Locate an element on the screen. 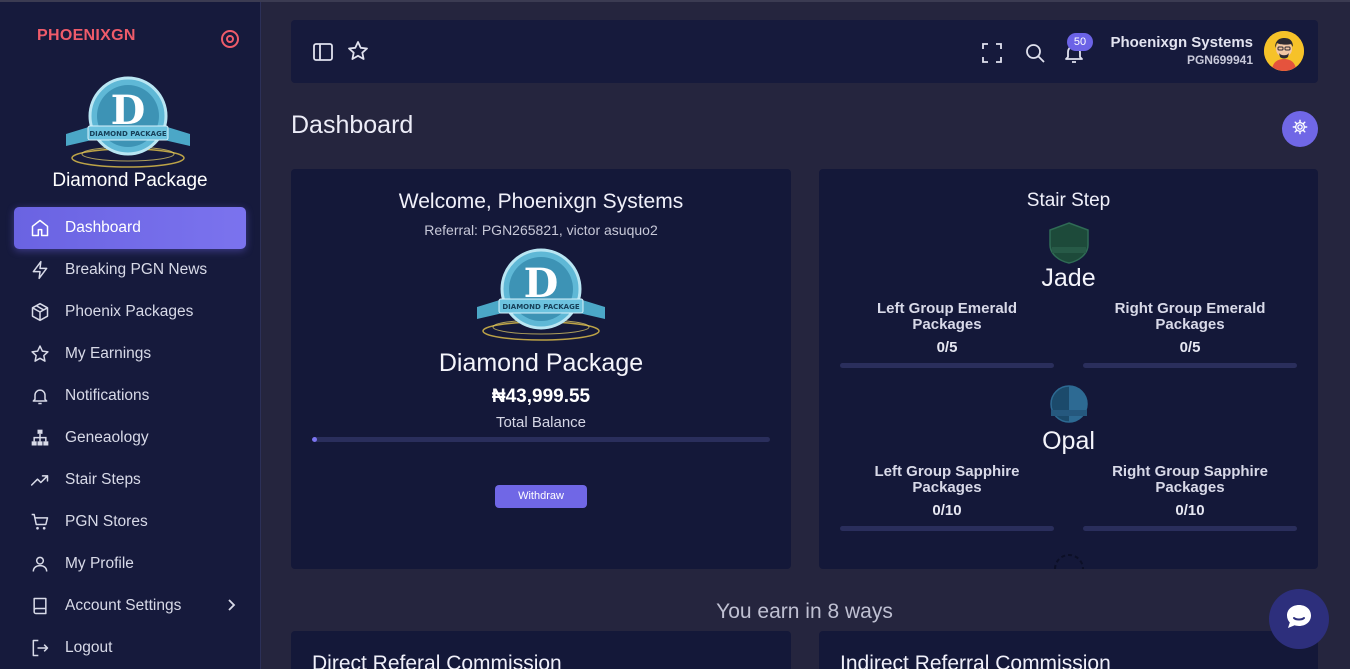 The image size is (1350, 669). user-name: Phoenixgn Systems is located at coordinates (1181, 42).